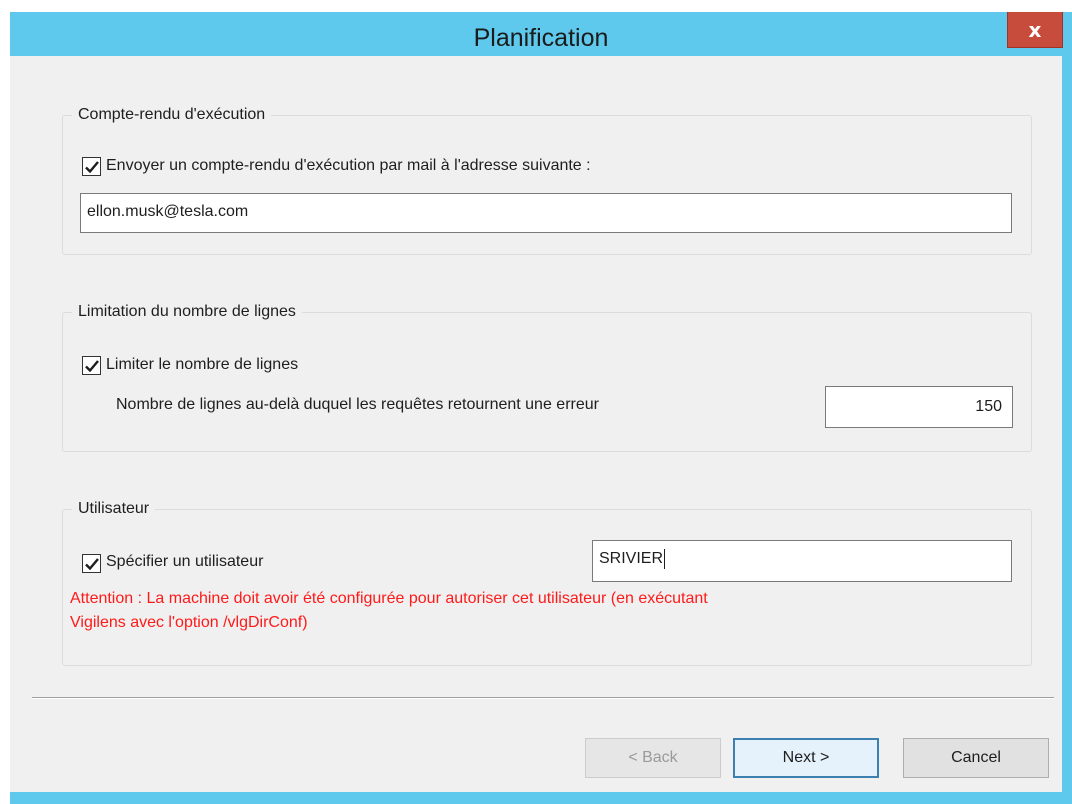 The image size is (1072, 804). Describe the element at coordinates (187, 312) in the screenshot. I see `limit-group-legend: Limitation du nombre de lignes` at that location.